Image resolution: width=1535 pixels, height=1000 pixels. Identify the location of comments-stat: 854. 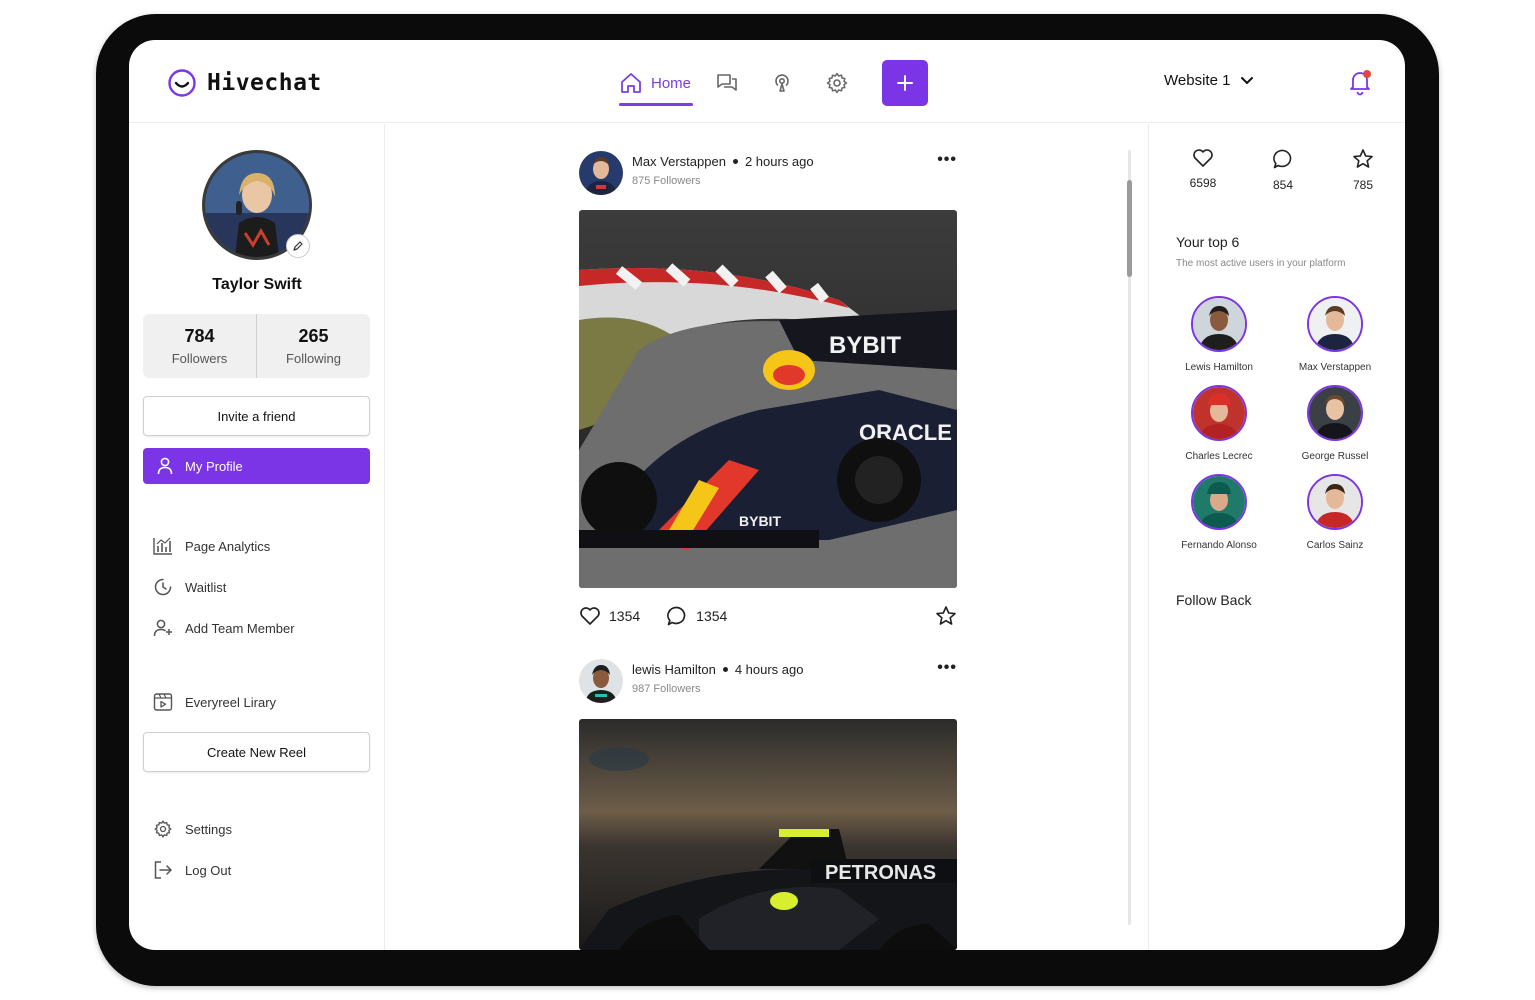
(1283, 170).